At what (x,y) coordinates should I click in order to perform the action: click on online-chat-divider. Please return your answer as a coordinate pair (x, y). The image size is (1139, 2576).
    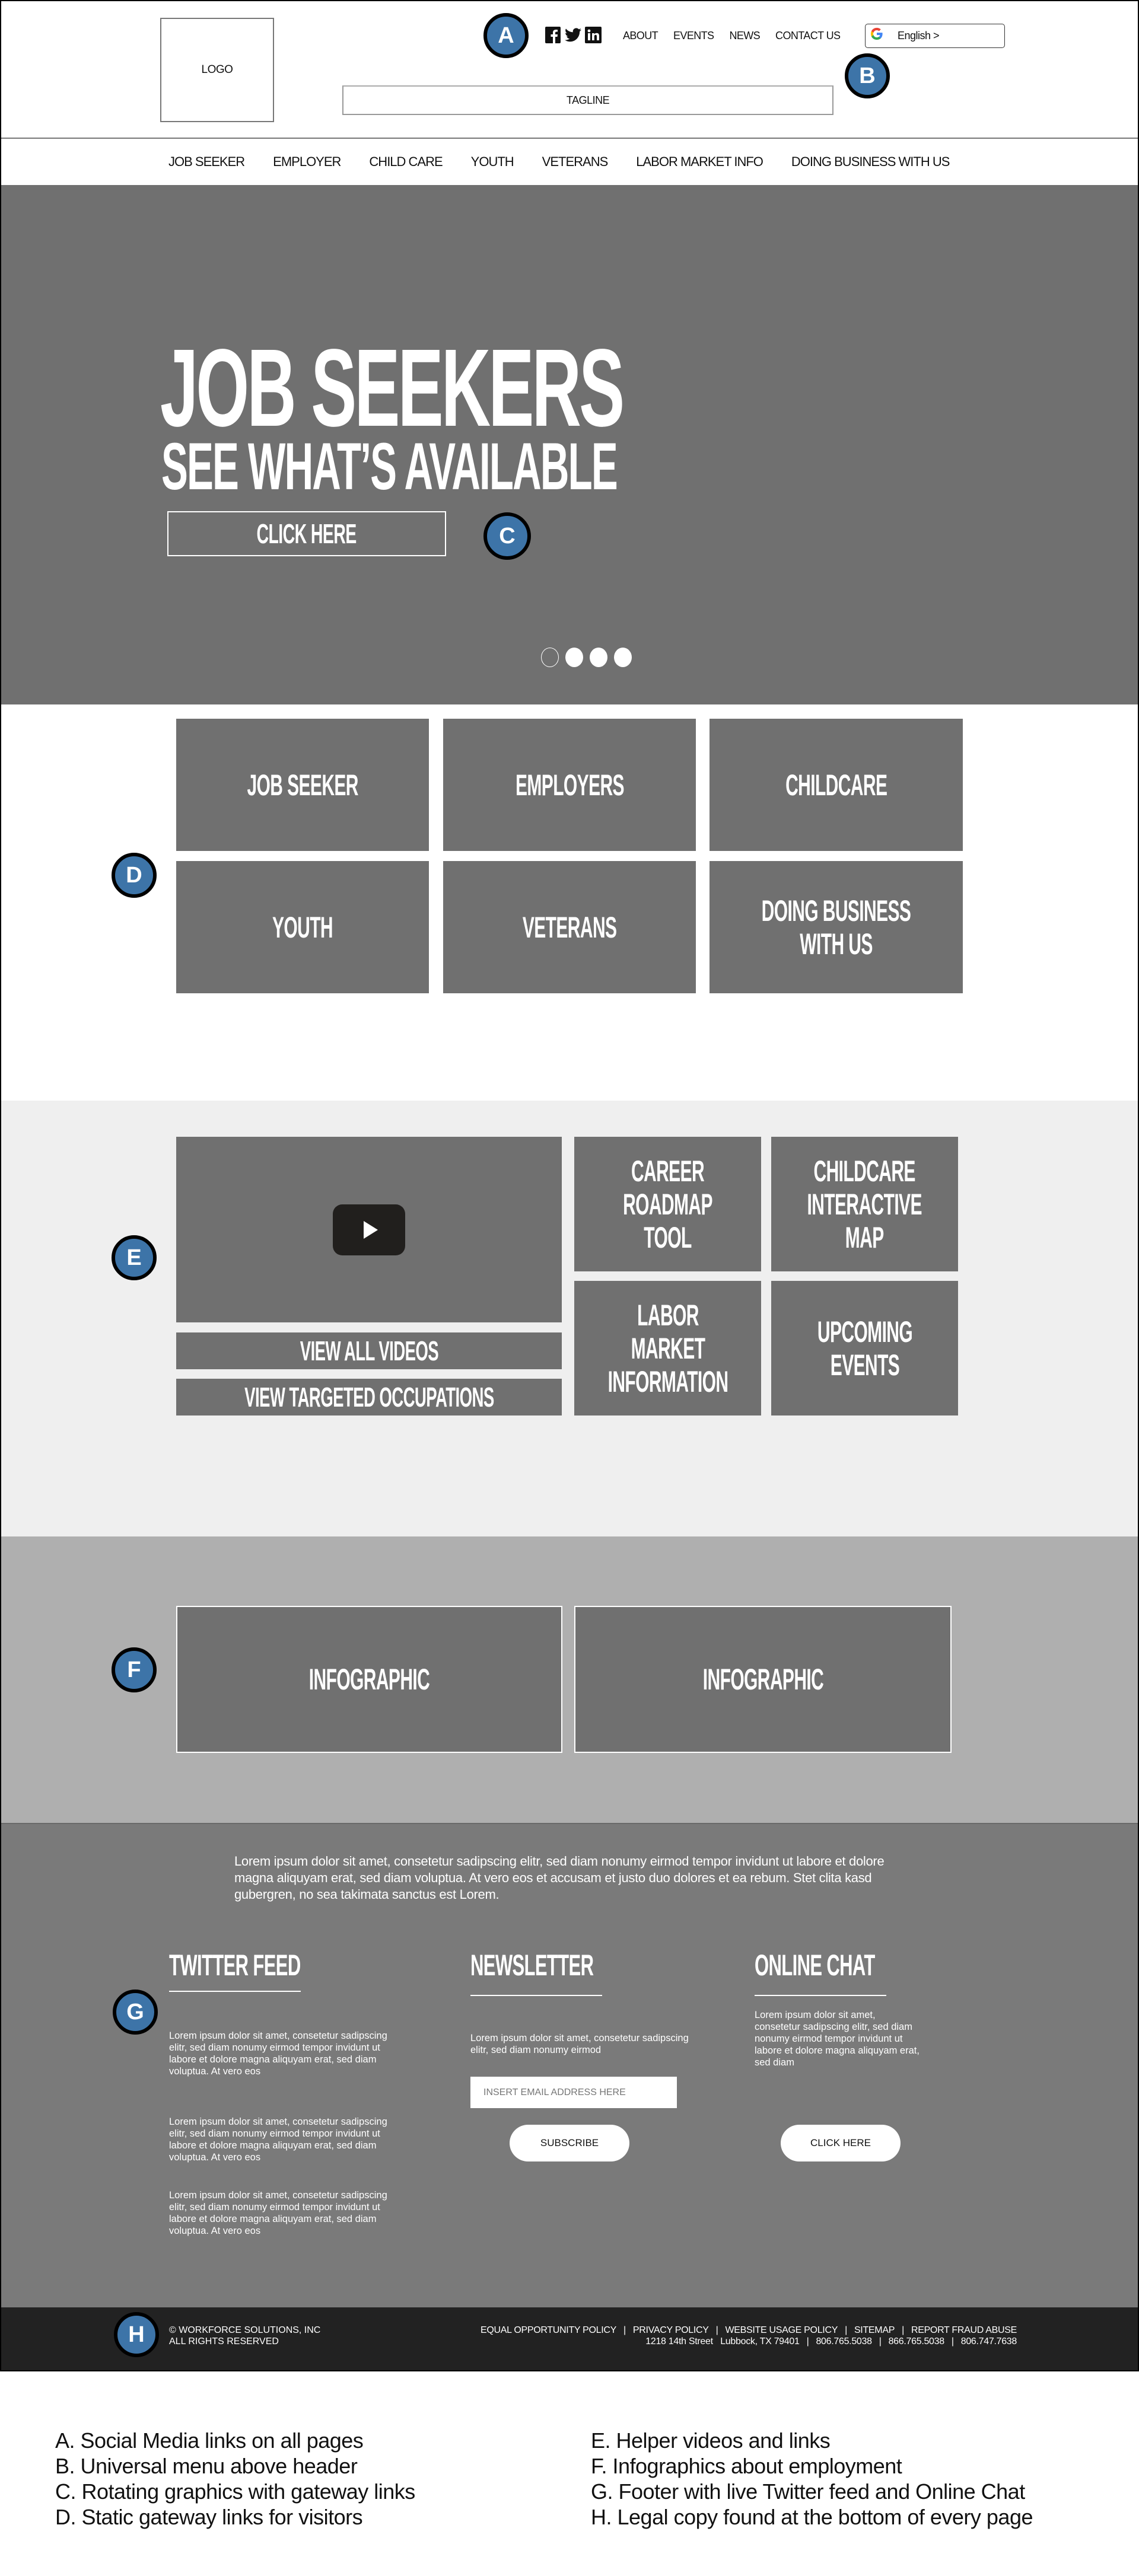
    Looking at the image, I should click on (820, 1996).